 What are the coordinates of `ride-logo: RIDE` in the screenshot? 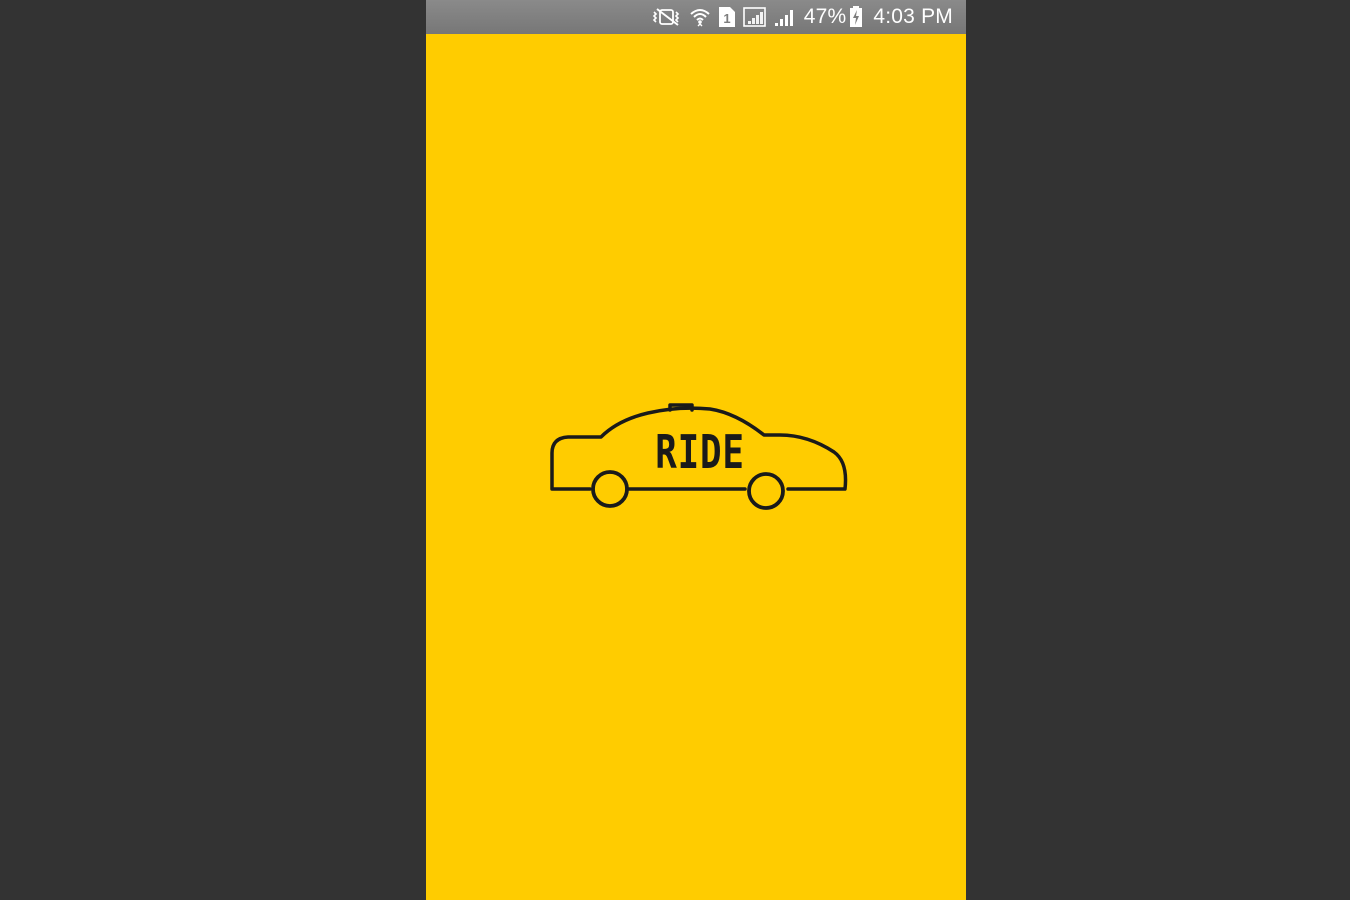 It's located at (700, 456).